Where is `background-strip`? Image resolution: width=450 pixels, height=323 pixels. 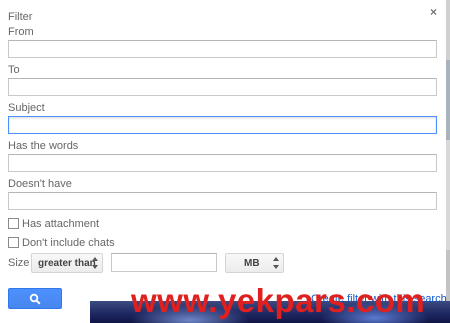
background-strip is located at coordinates (448, 161).